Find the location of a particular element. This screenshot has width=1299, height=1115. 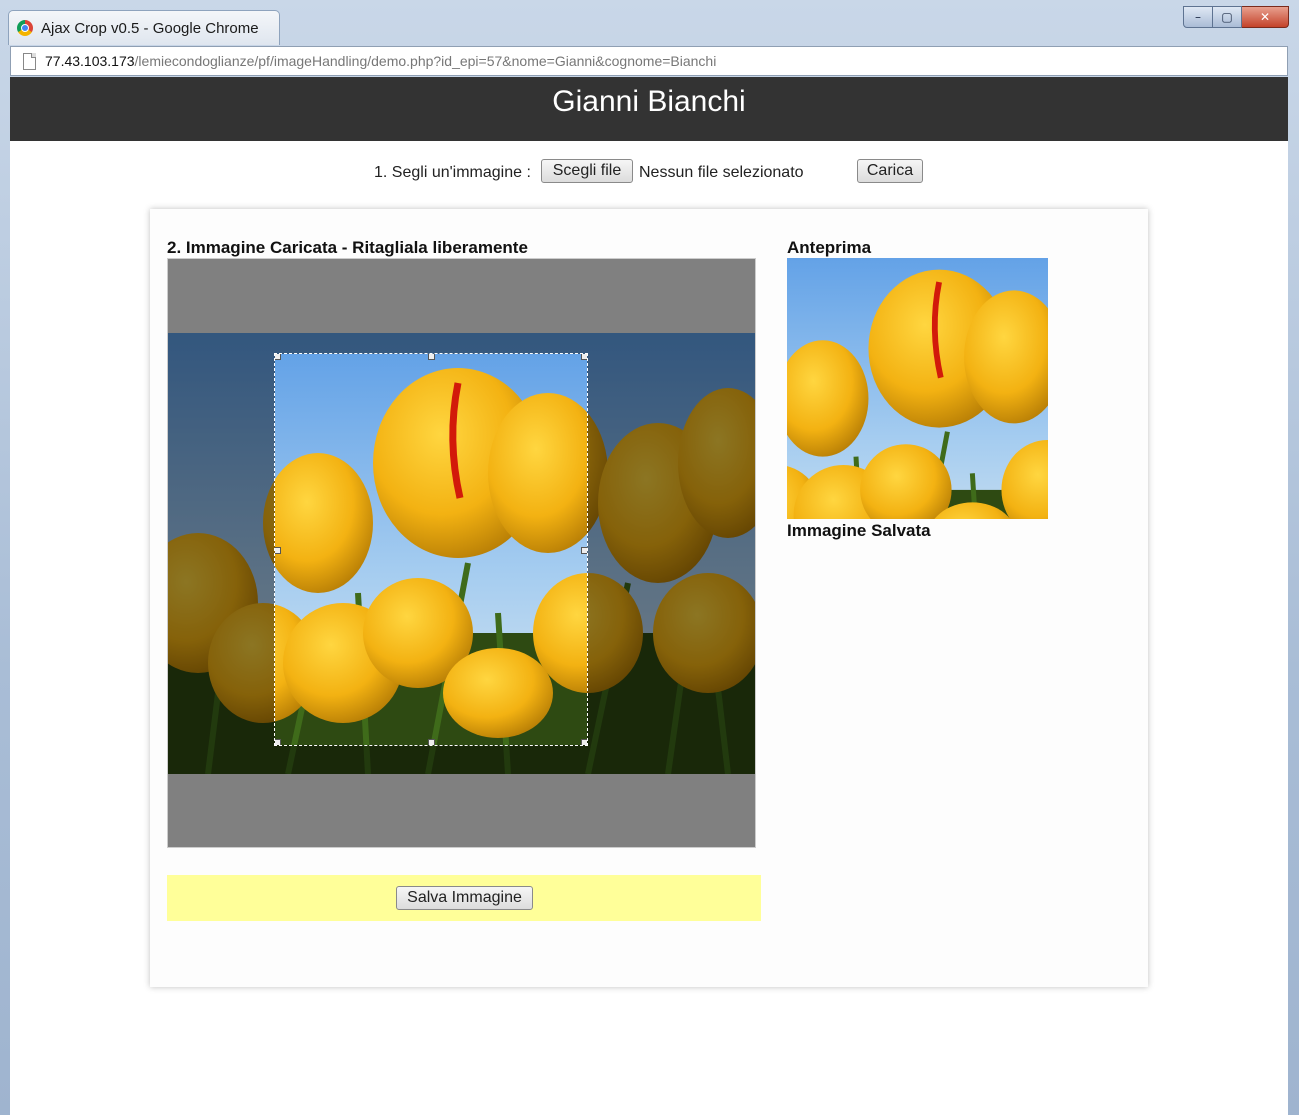

browser-tab: Ajax Crop v0.5 - Google Chrome is located at coordinates (144, 27).